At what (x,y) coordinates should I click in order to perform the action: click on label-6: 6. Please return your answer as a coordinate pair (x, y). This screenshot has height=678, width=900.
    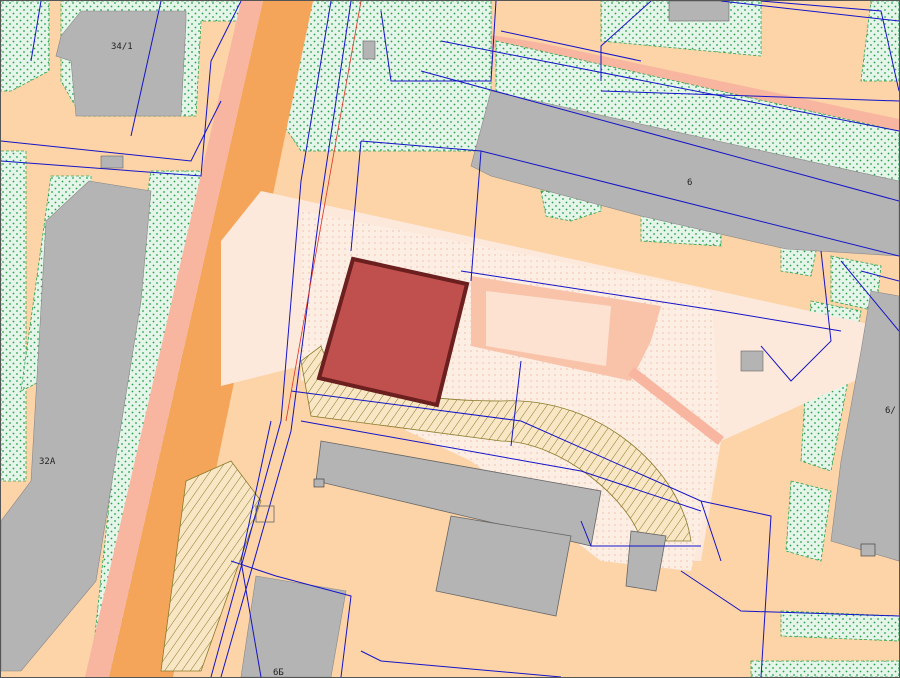
    Looking at the image, I should click on (689, 183).